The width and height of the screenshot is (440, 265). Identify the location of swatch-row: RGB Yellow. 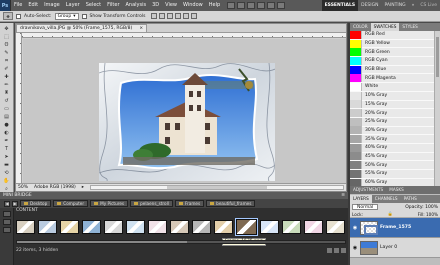
(395, 44).